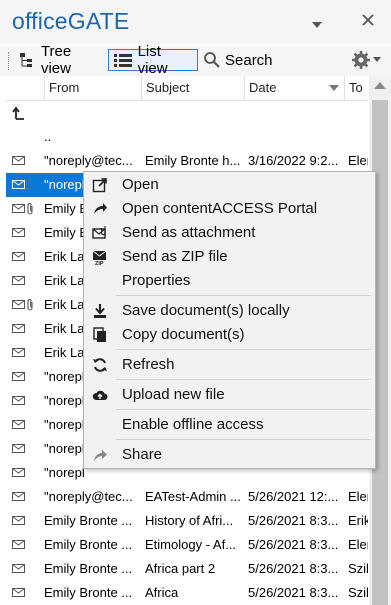 This screenshot has height=605, width=391. What do you see at coordinates (9, 61) in the screenshot?
I see `toolbar-grip` at bounding box center [9, 61].